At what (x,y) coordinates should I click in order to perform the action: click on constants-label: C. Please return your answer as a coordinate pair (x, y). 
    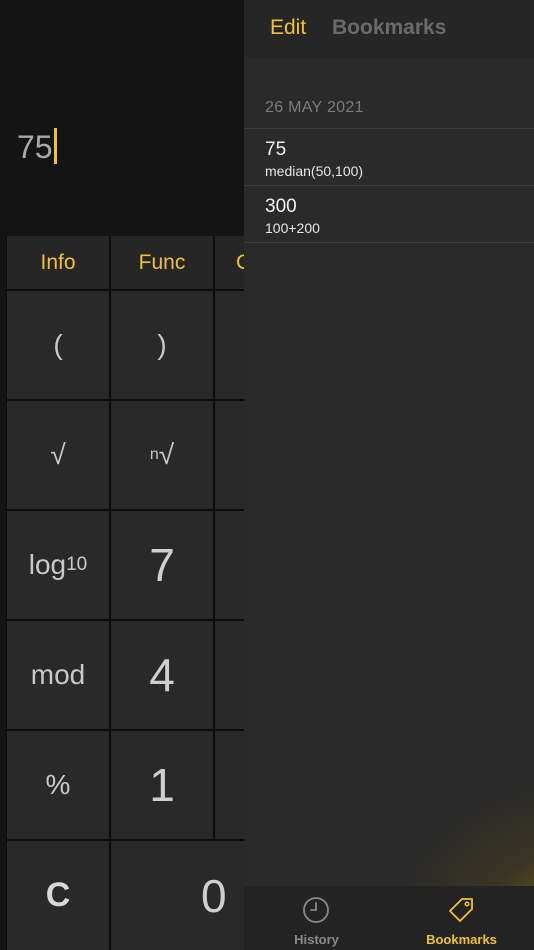
    Looking at the image, I should click on (240, 262).